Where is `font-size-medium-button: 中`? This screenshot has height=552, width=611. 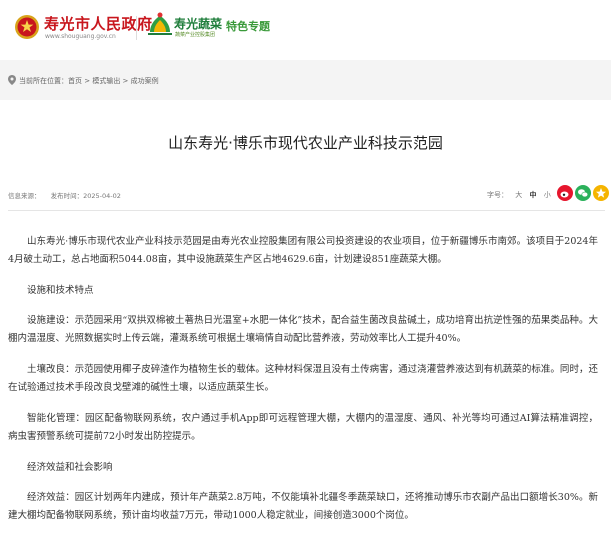 font-size-medium-button: 中 is located at coordinates (532, 195).